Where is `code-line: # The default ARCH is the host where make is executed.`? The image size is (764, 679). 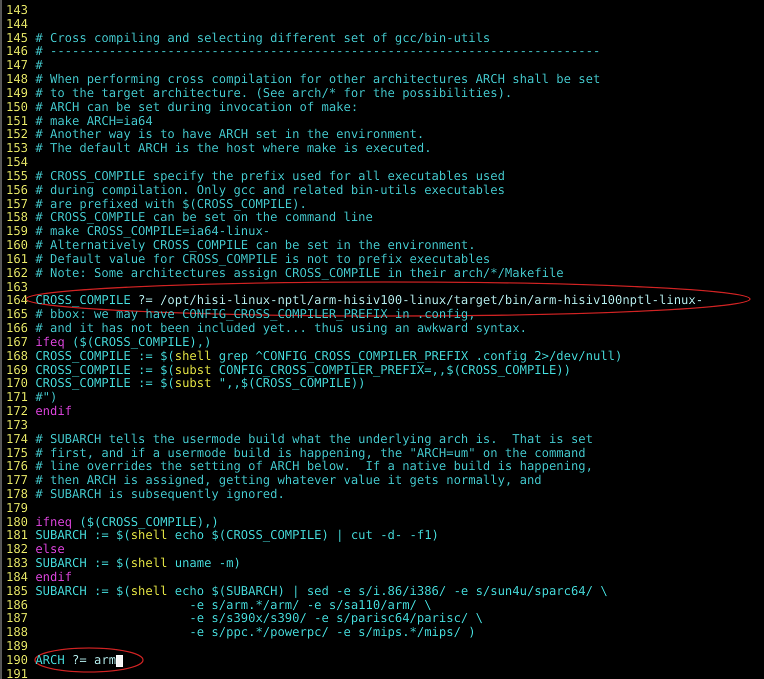
code-line: # The default ARCH is the host where make is executed. is located at coordinates (233, 149).